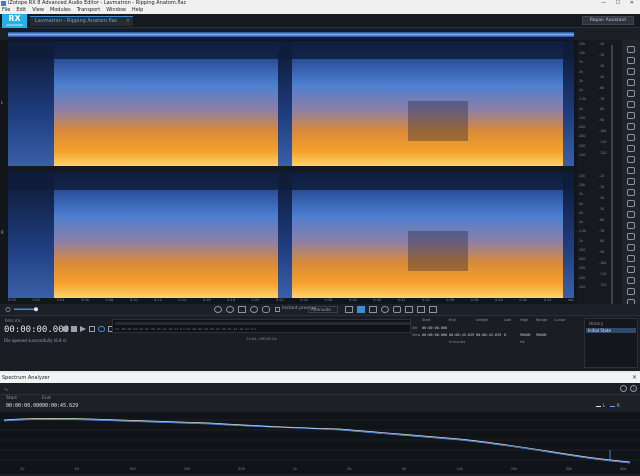  Describe the element at coordinates (582, 145) in the screenshot. I see `freq-tick-label: -200` at that location.